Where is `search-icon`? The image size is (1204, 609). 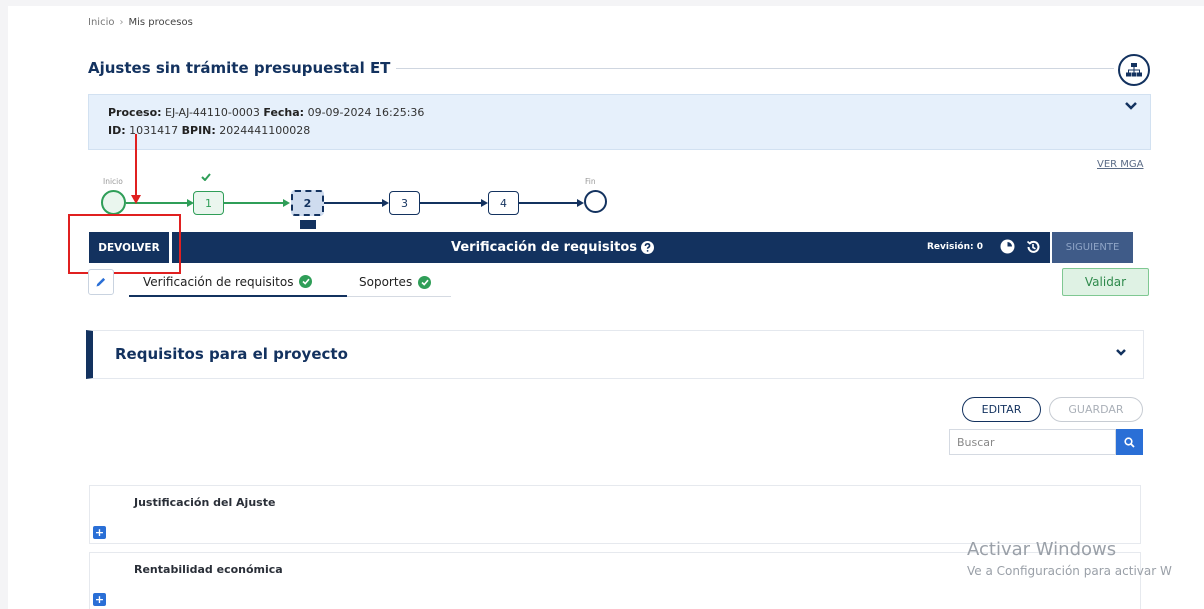
search-icon is located at coordinates (1129, 442).